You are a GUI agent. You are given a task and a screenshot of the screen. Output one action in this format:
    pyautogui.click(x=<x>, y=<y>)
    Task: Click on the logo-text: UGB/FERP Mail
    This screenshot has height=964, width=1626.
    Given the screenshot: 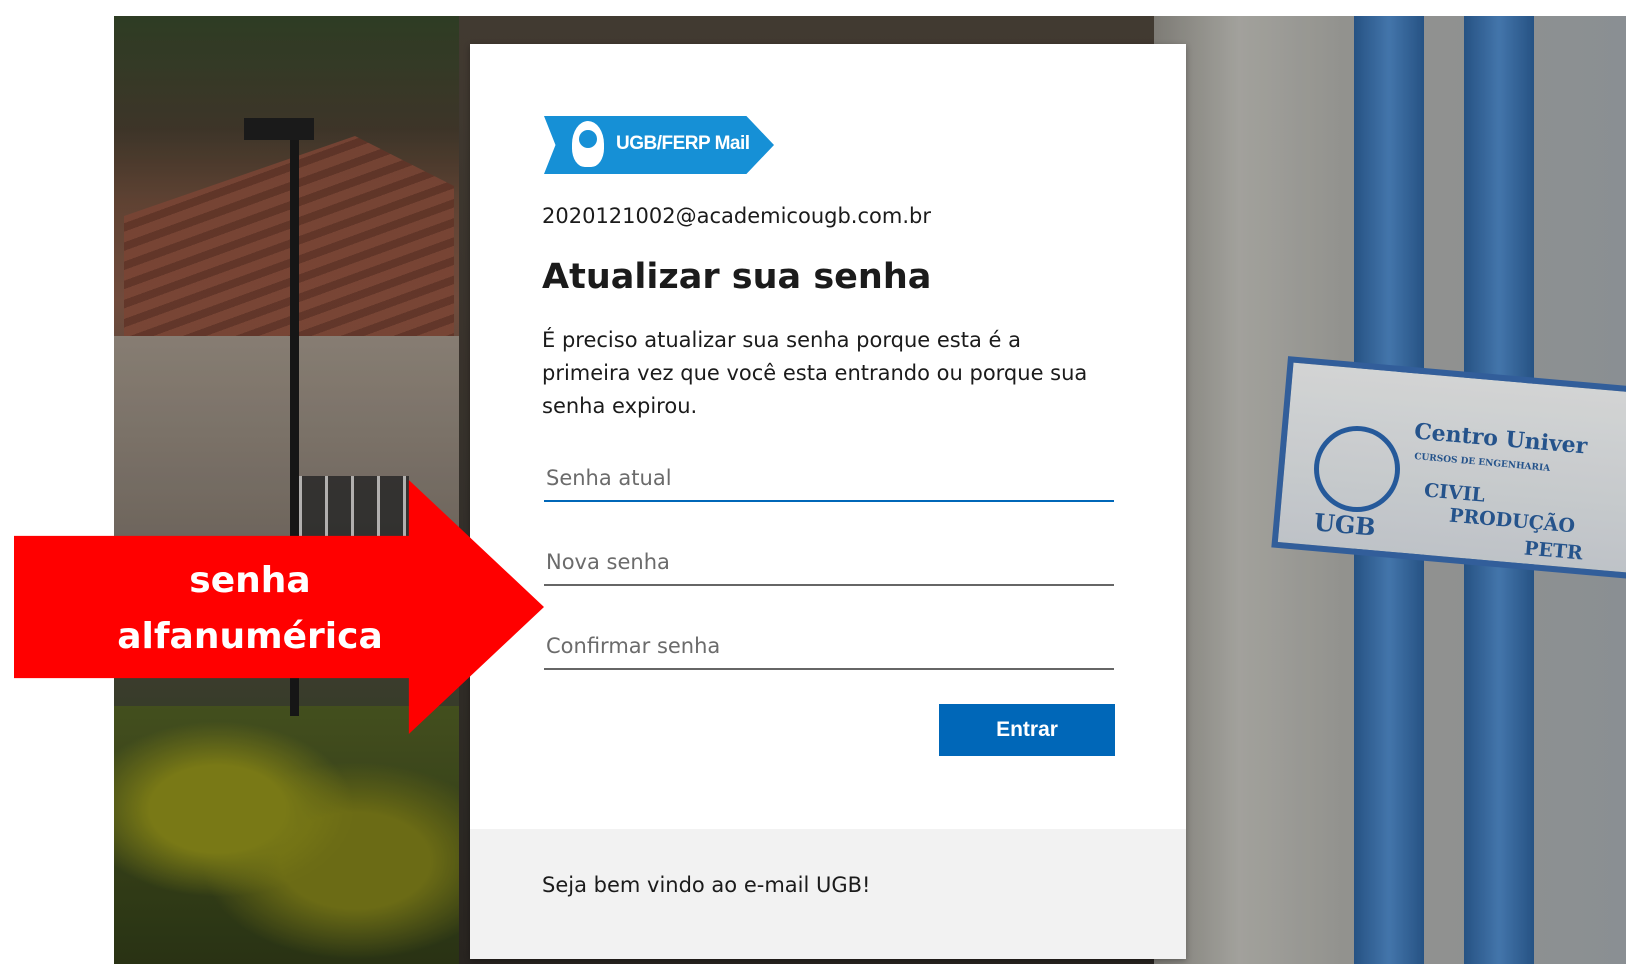 What is the action you would take?
    pyautogui.click(x=683, y=143)
    